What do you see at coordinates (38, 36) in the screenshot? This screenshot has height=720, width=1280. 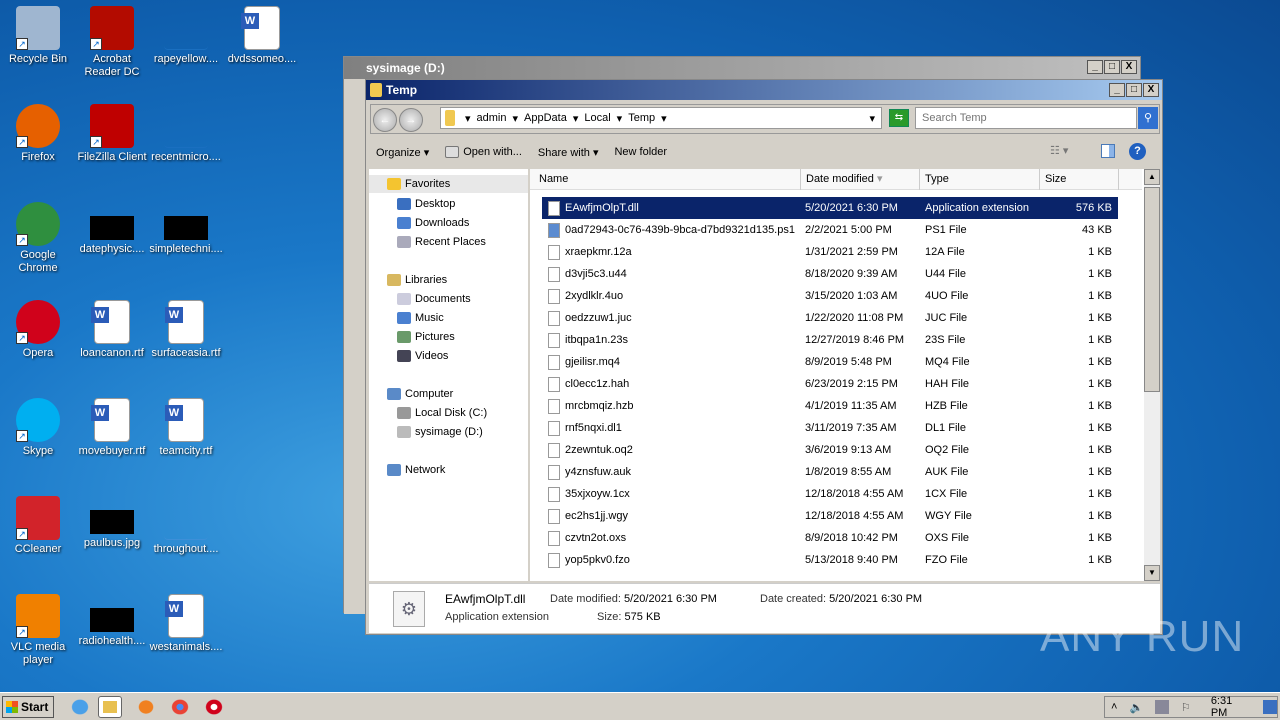 I see `desktop-icon-recycle-bin: ↗ Recycle Bin` at bounding box center [38, 36].